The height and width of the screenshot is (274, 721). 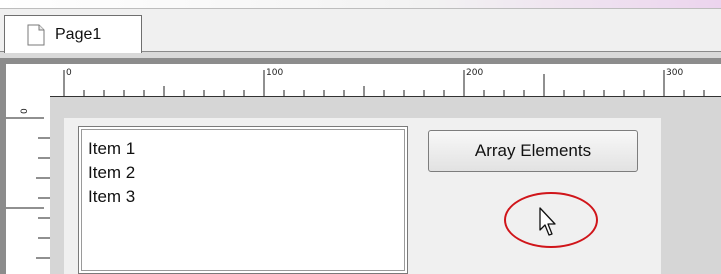 I want to click on list-item: Item 1, so click(x=111, y=149).